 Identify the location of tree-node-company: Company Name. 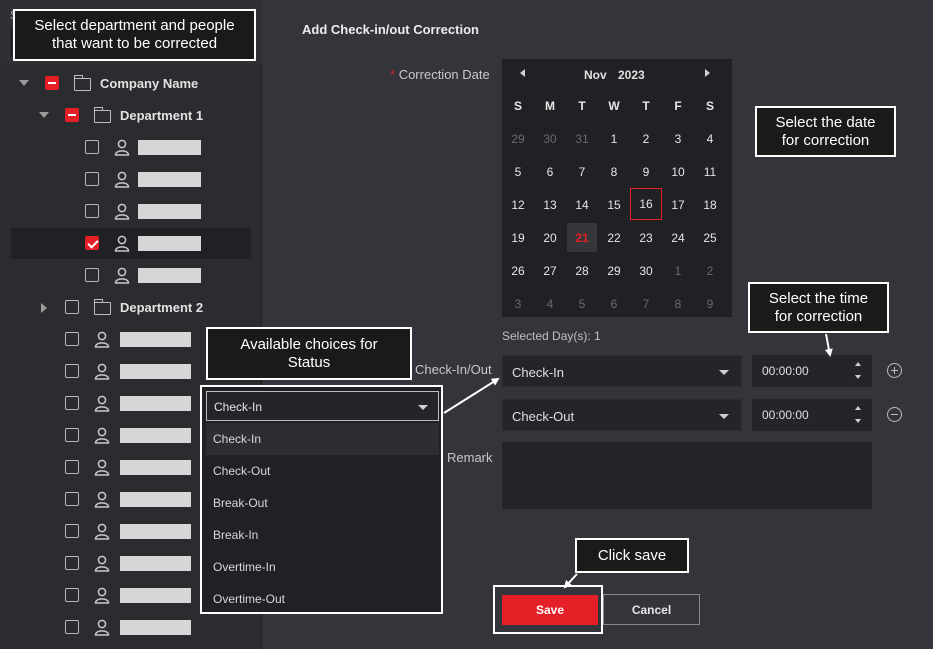
(131, 83).